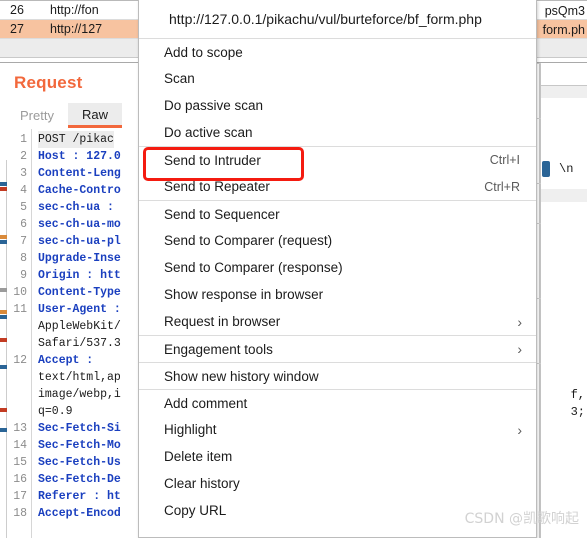  Describe the element at coordinates (337, 429) in the screenshot. I see `menu-item-highlight: Highlight ›` at that location.